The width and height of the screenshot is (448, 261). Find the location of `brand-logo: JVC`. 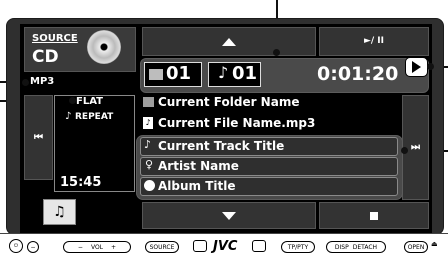

brand-logo: JVC is located at coordinates (225, 246).